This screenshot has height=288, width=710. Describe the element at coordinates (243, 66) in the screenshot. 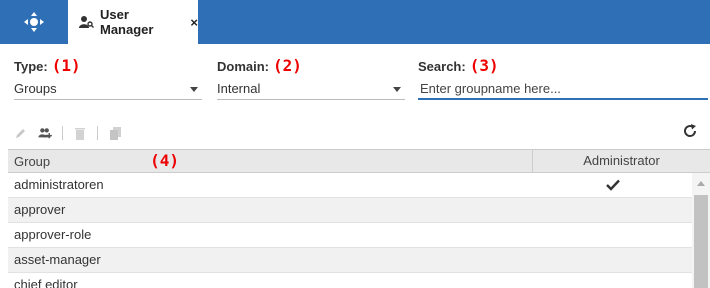

I see `domain-label-text: Domain:` at that location.